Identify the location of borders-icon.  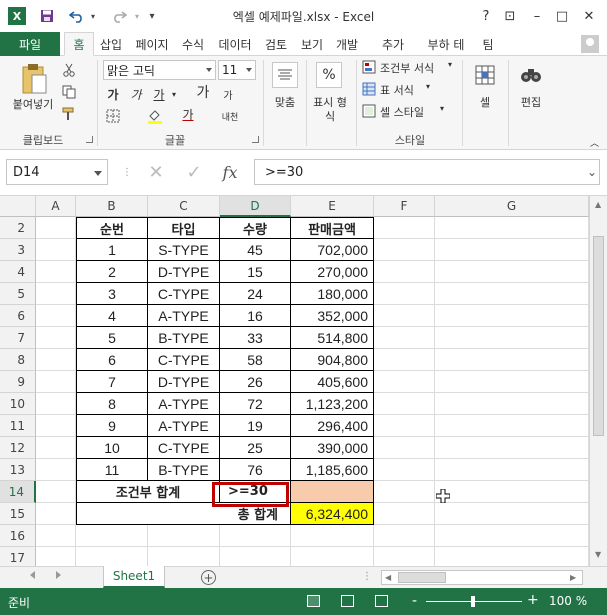
(113, 116).